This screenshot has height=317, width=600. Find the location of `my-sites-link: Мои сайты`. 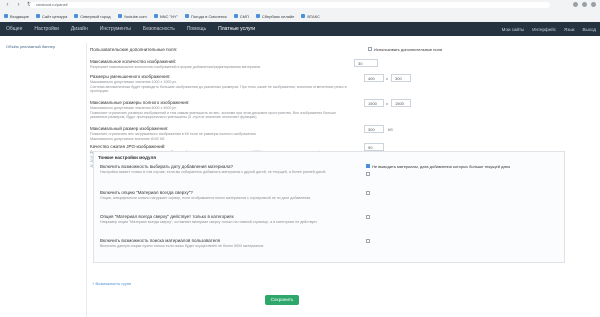

my-sites-link: Мои сайты is located at coordinates (513, 29).